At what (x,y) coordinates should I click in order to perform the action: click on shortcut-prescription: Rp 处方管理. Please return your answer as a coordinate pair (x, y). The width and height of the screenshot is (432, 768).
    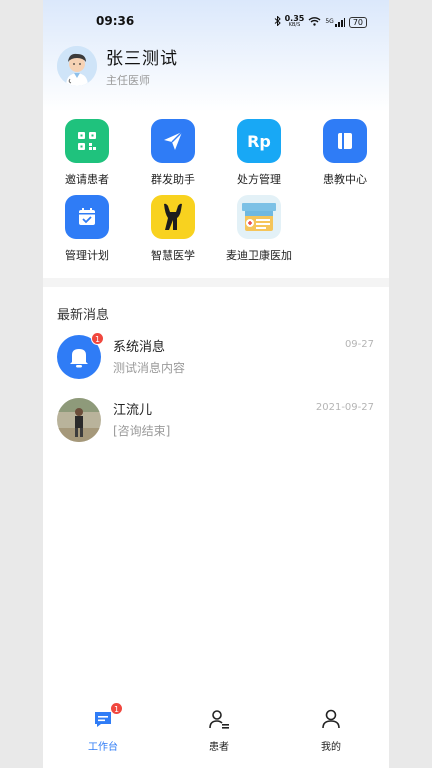
    Looking at the image, I should click on (259, 153).